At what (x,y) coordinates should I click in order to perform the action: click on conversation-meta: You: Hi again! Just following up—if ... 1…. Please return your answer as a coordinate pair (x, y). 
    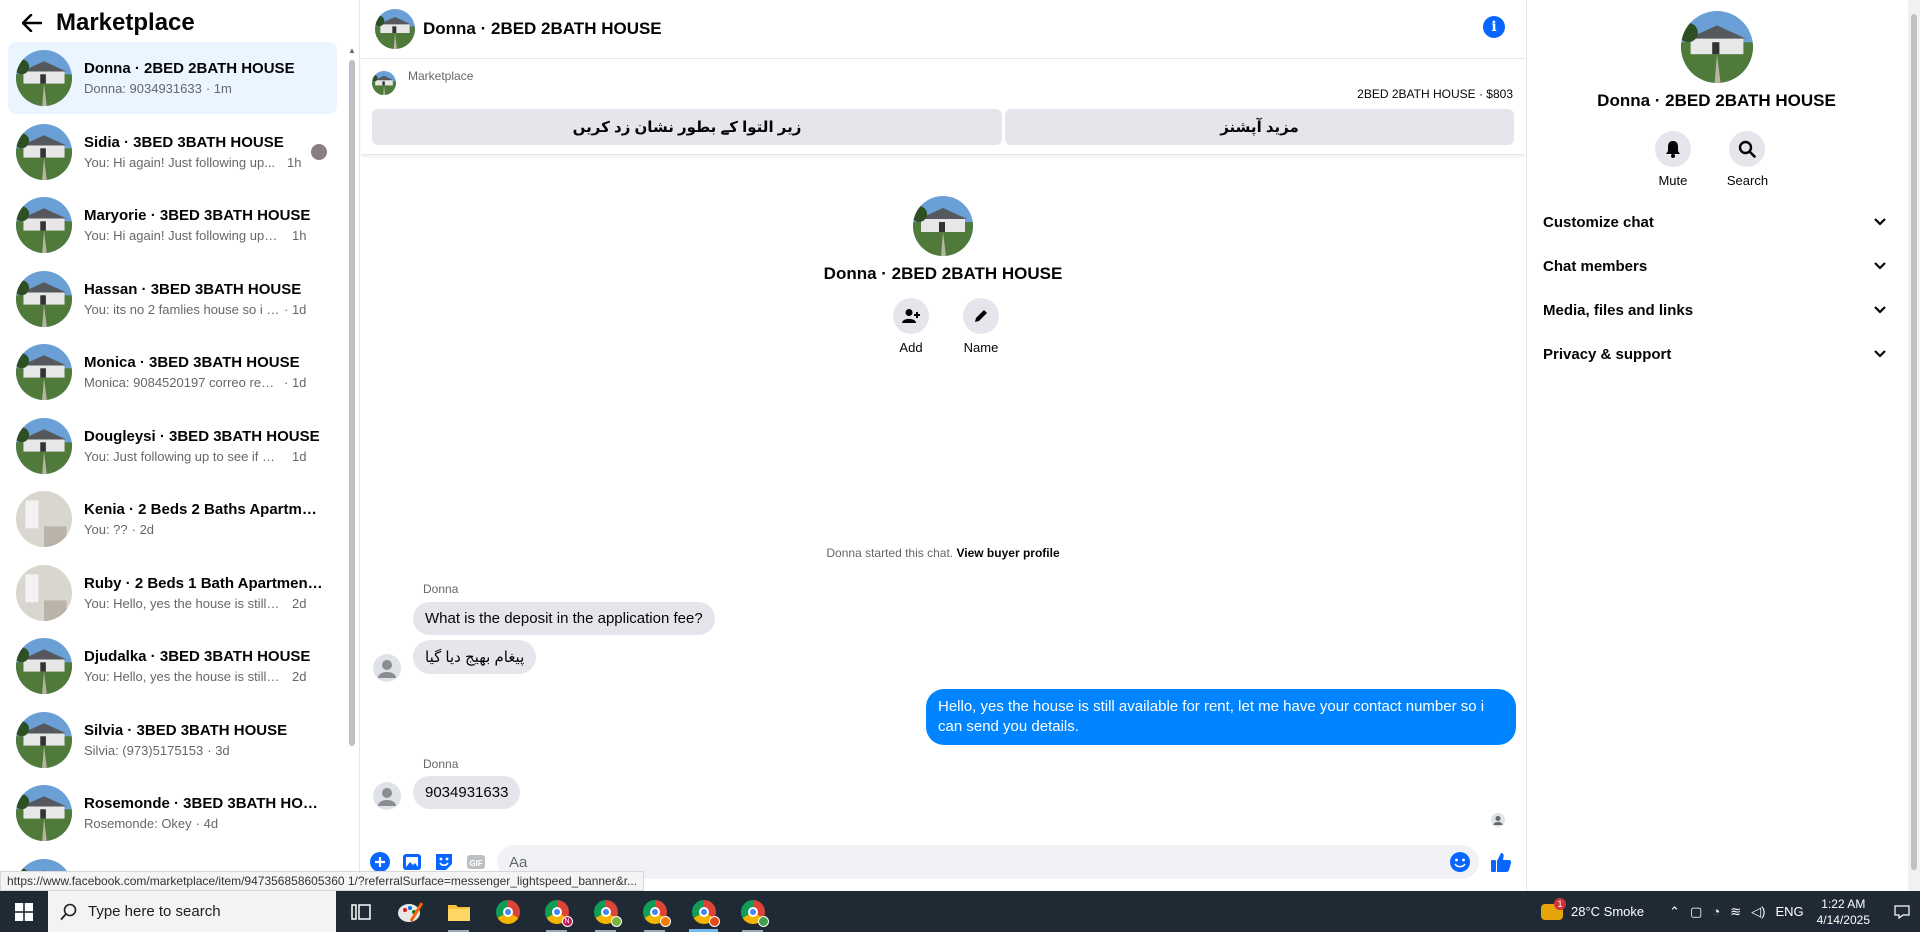
    Looking at the image, I should click on (210, 235).